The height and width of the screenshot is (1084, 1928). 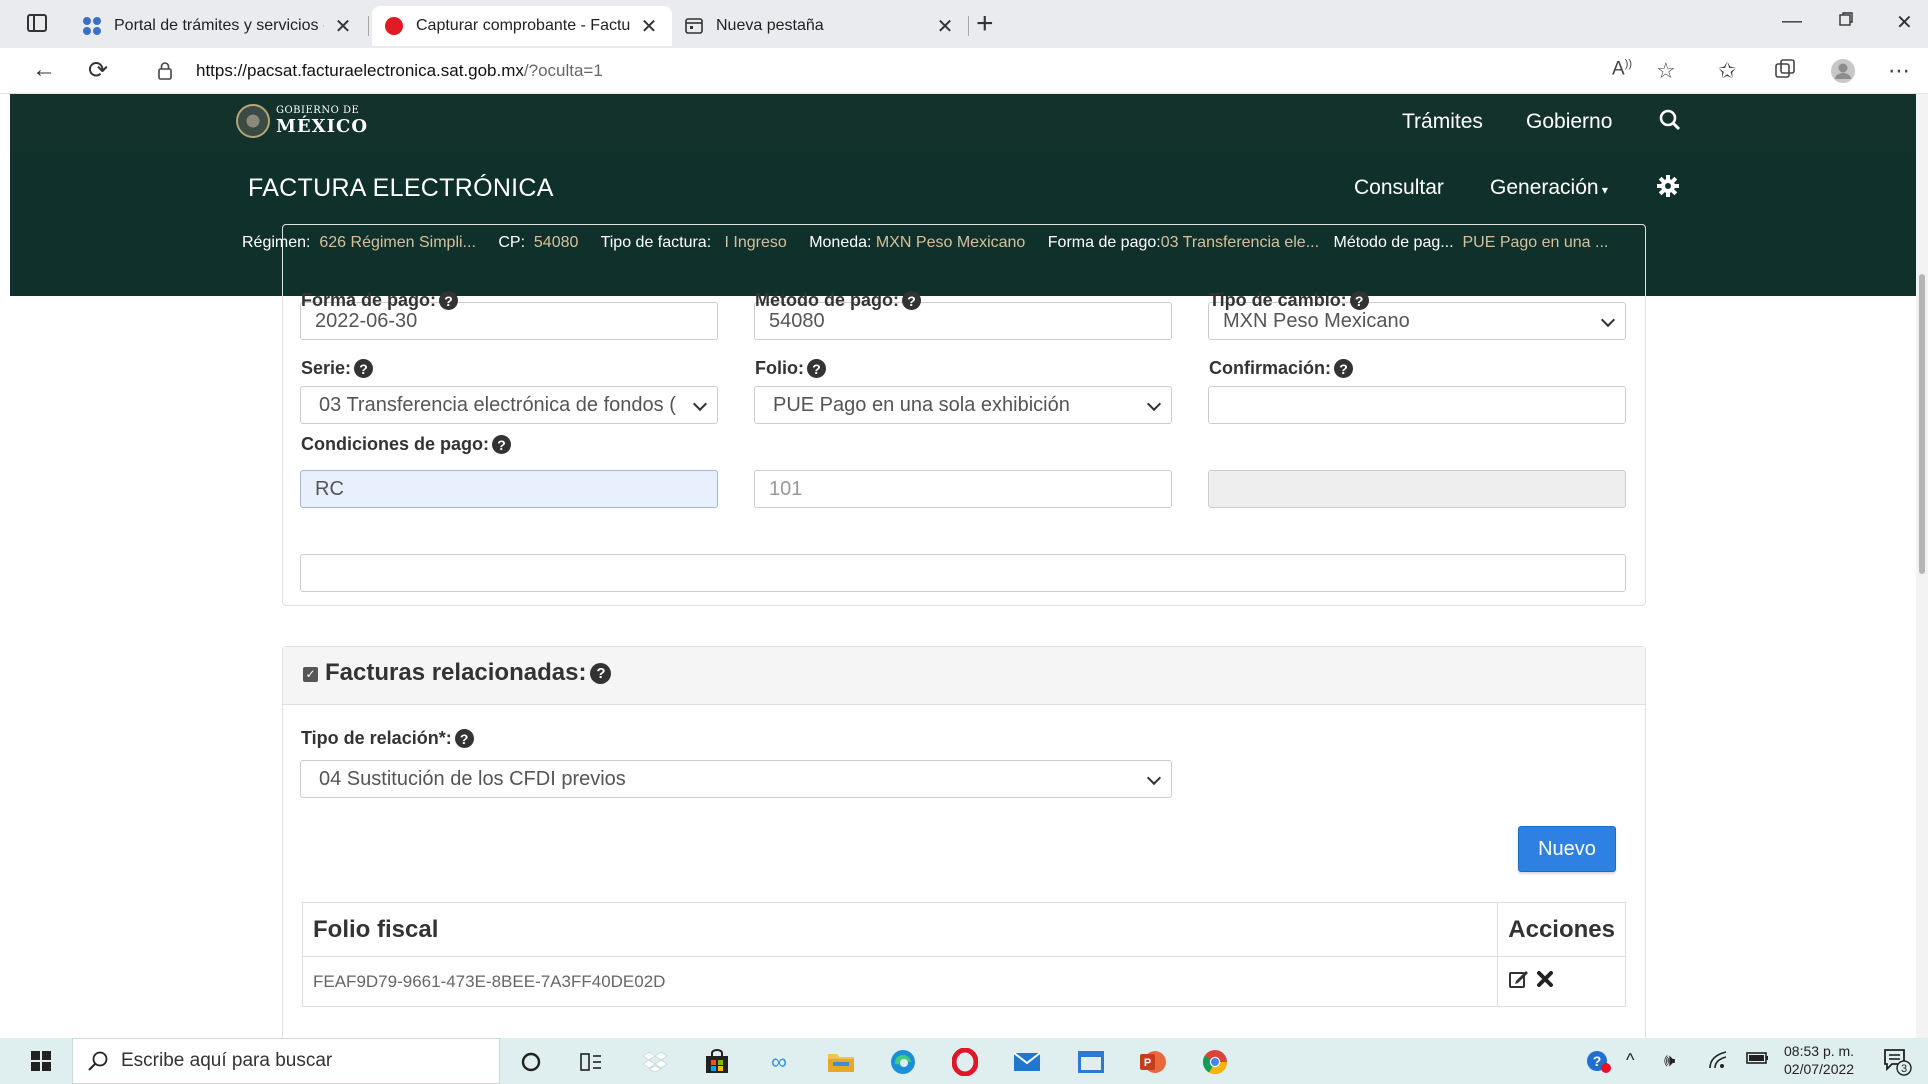 I want to click on gobierno-mexico-logo: GOBIERNO DE MÉXICO, so click(x=302, y=121).